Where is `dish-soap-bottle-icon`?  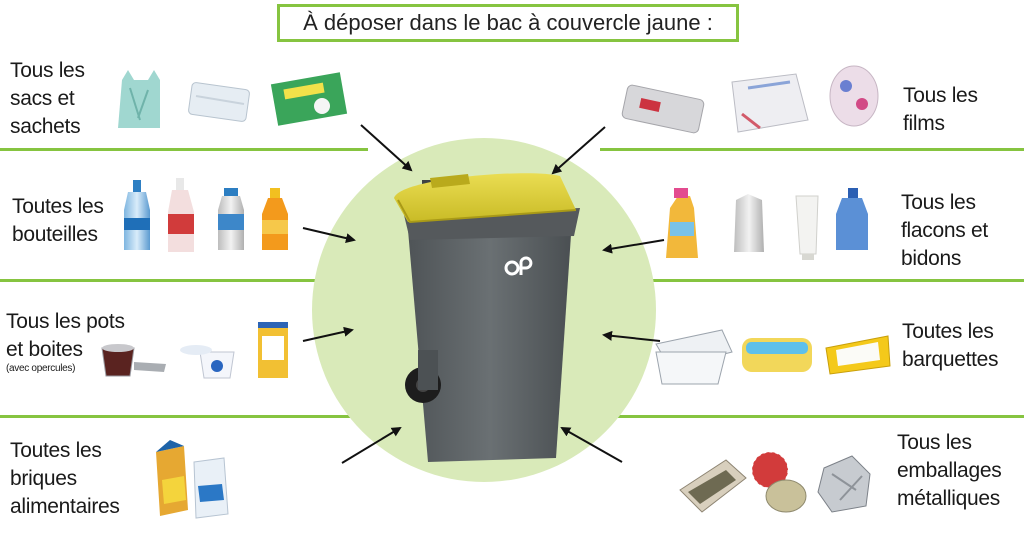 dish-soap-bottle-icon is located at coordinates (682, 223).